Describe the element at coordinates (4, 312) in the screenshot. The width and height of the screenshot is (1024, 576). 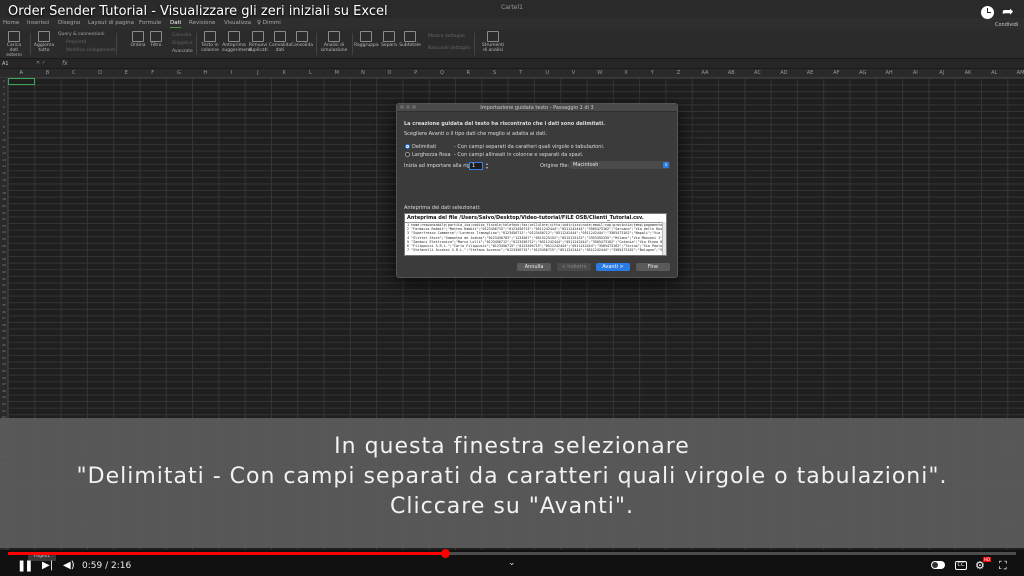
I see `row-header: 36` at that location.